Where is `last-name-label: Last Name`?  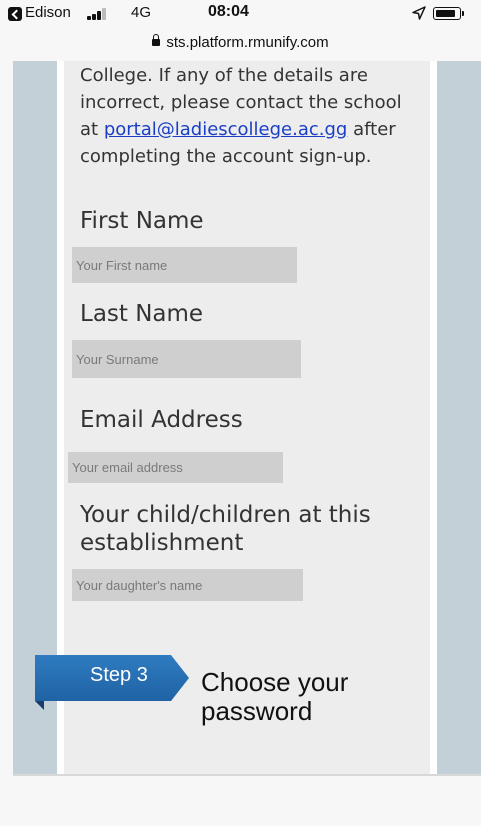
last-name-label: Last Name is located at coordinates (142, 314).